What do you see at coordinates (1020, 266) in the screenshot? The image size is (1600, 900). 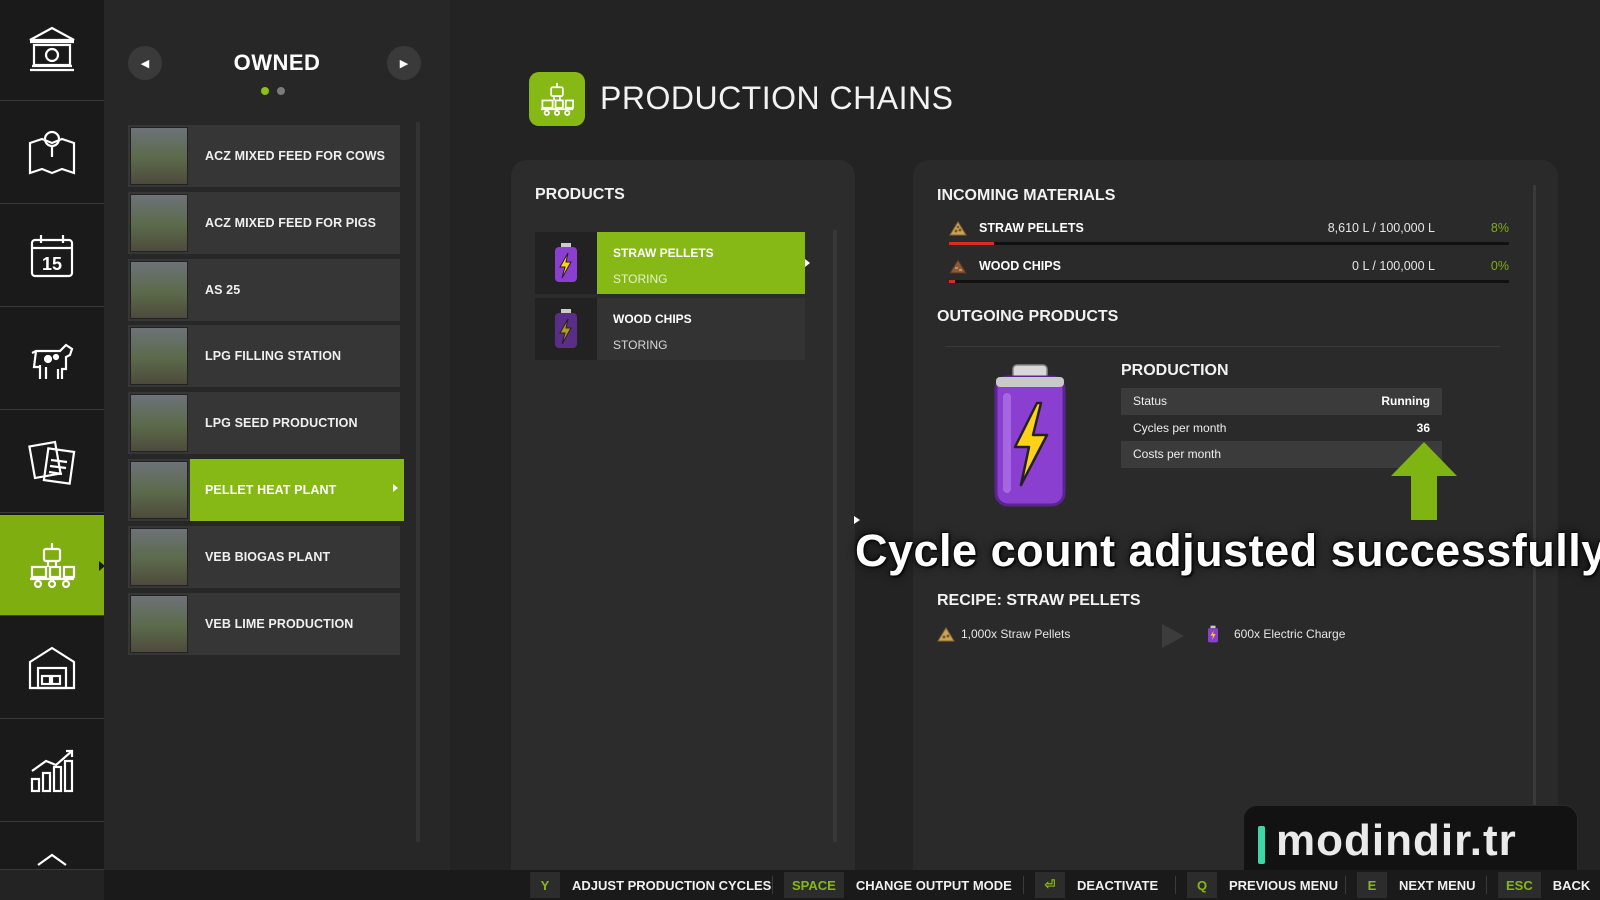 I see `material-name: WOOD CHIPS` at bounding box center [1020, 266].